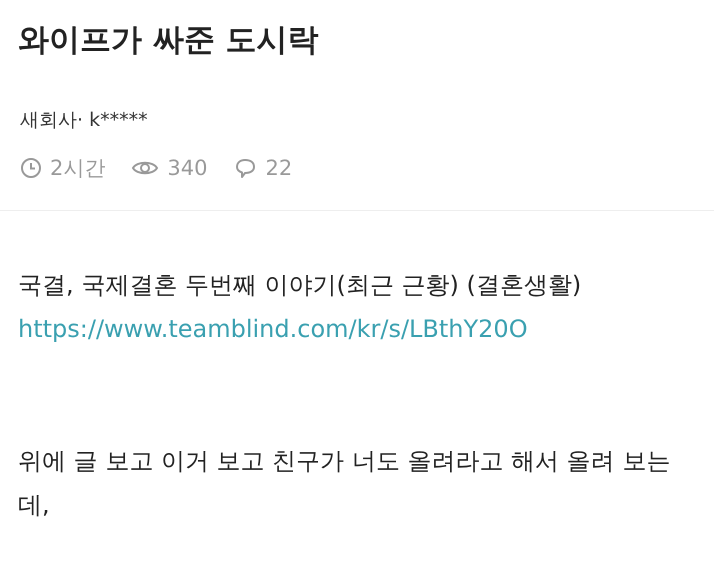 The height and width of the screenshot is (568, 714). What do you see at coordinates (168, 40) in the screenshot?
I see `post-title: 와이프가 싸준 도시락` at bounding box center [168, 40].